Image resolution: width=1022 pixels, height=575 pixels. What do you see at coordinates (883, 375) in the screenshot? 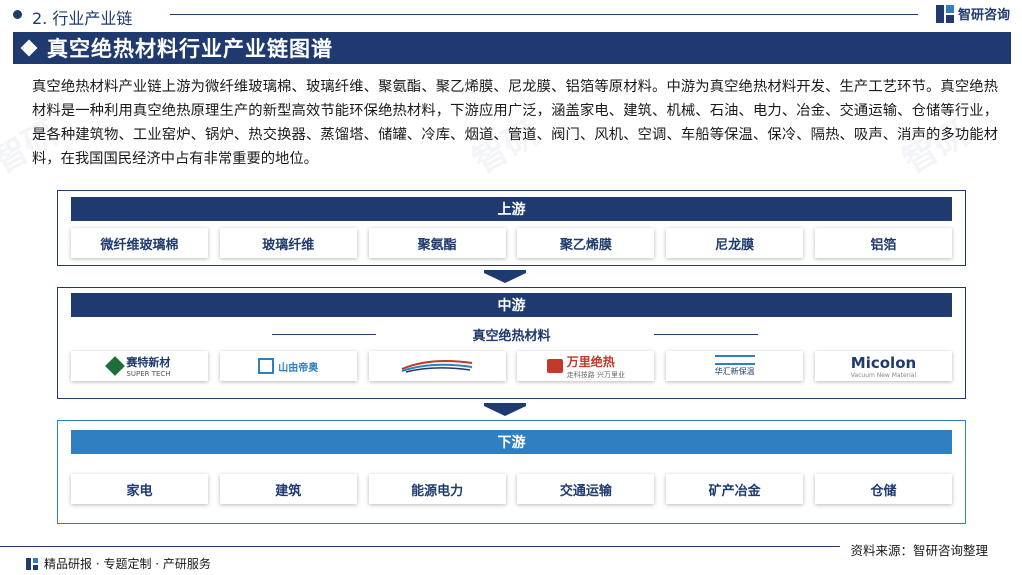
I see `micolon-logo-en: Vacuum New Material` at bounding box center [883, 375].